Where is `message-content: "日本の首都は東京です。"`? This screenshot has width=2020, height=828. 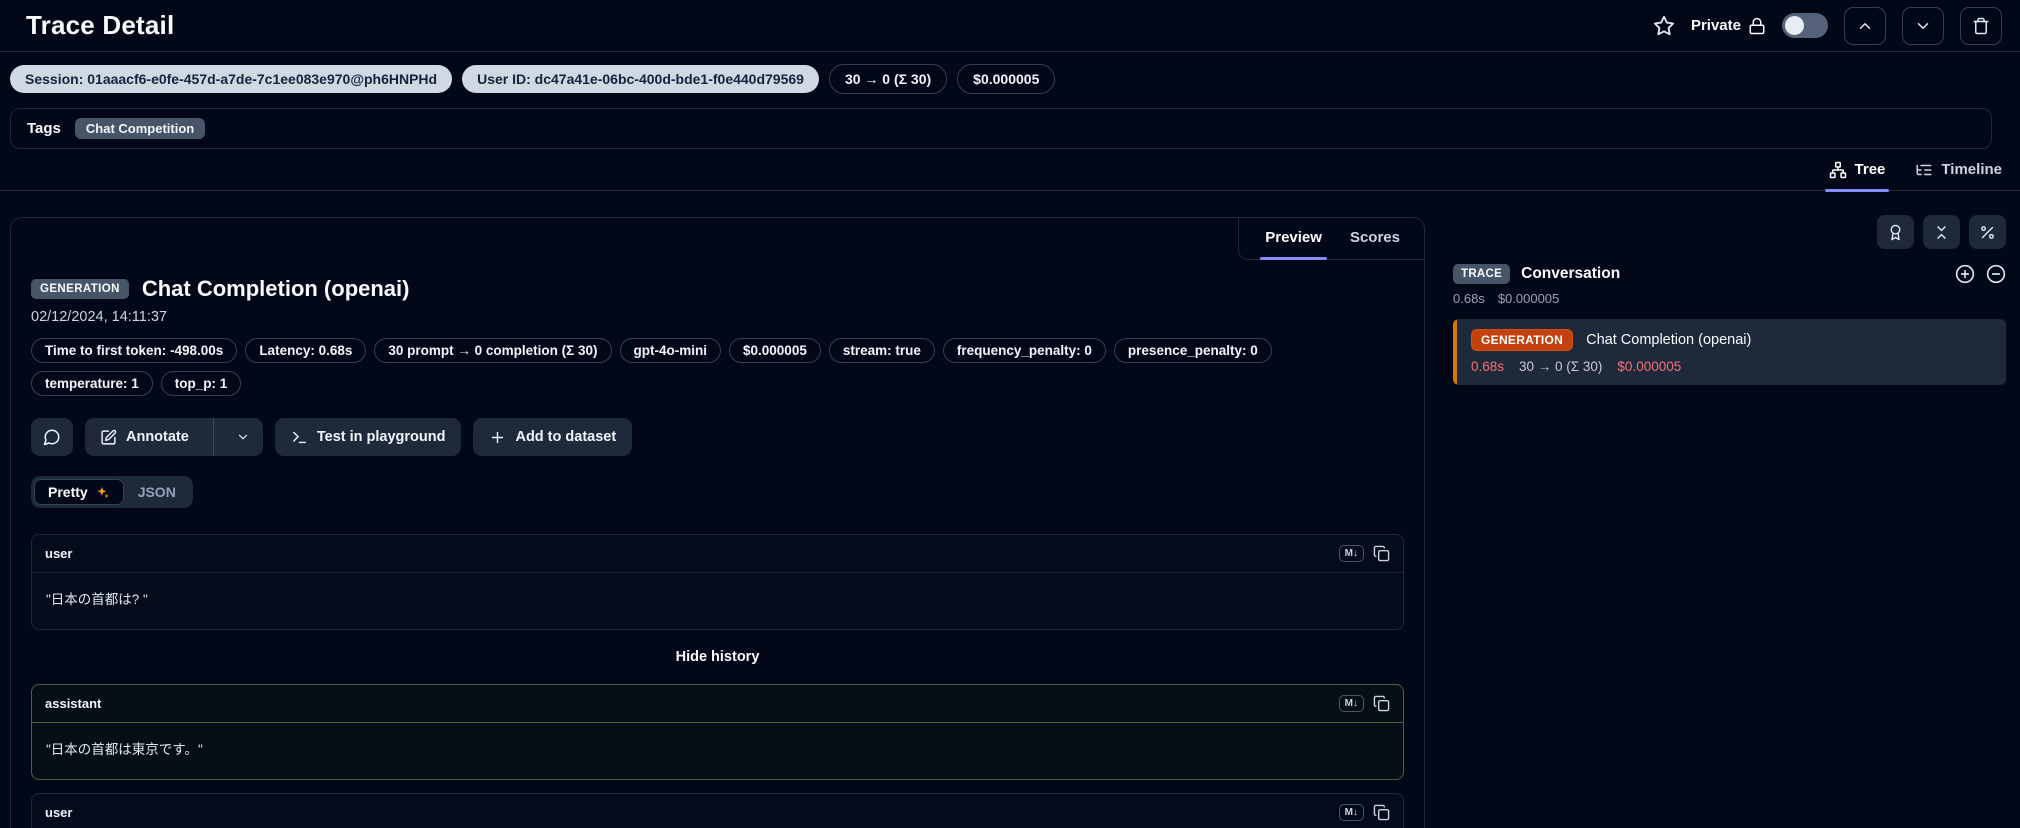 message-content: "日本の首都は東京です。" is located at coordinates (124, 749).